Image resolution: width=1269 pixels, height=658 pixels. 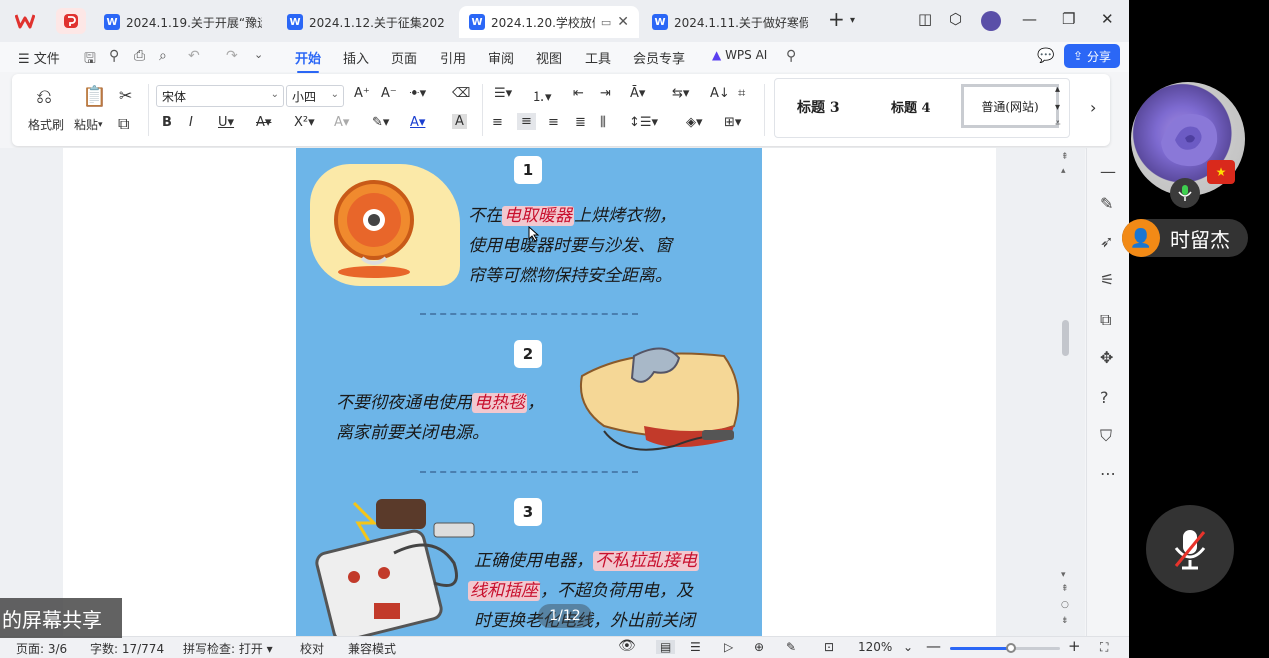 I want to click on outline-view-icon: ☰, so click(x=695, y=647).